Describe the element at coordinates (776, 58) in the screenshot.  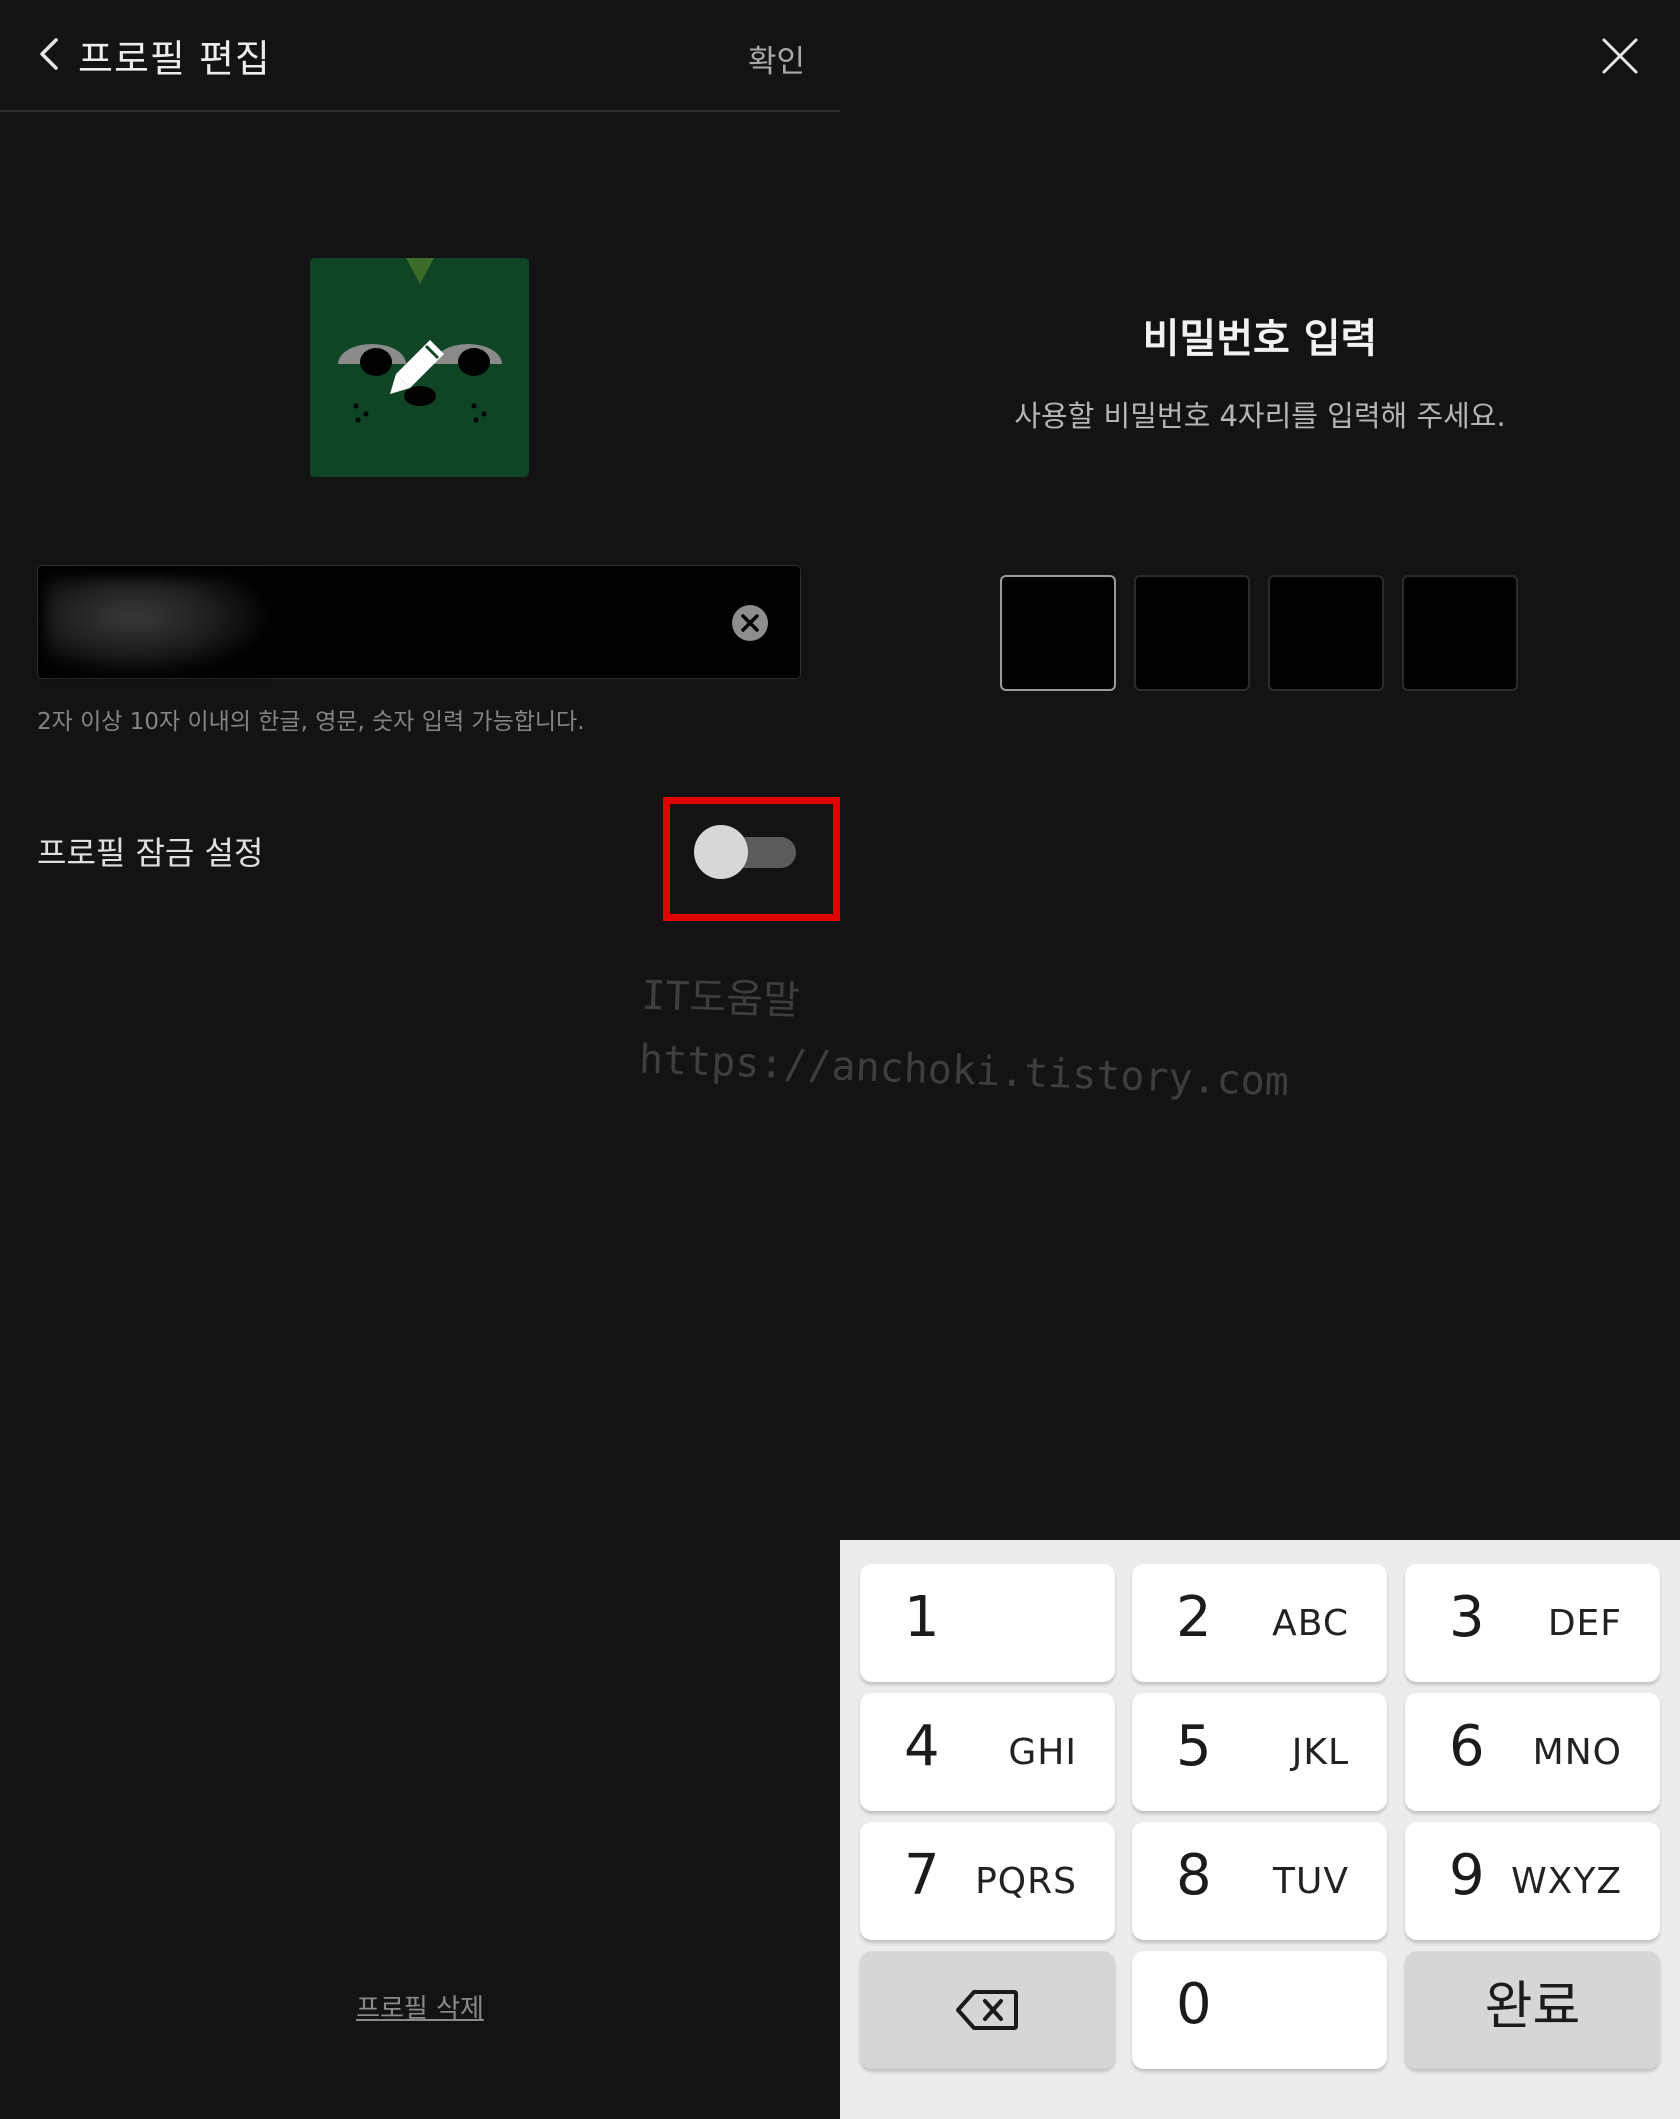
I see `confirm-button: 확인` at that location.